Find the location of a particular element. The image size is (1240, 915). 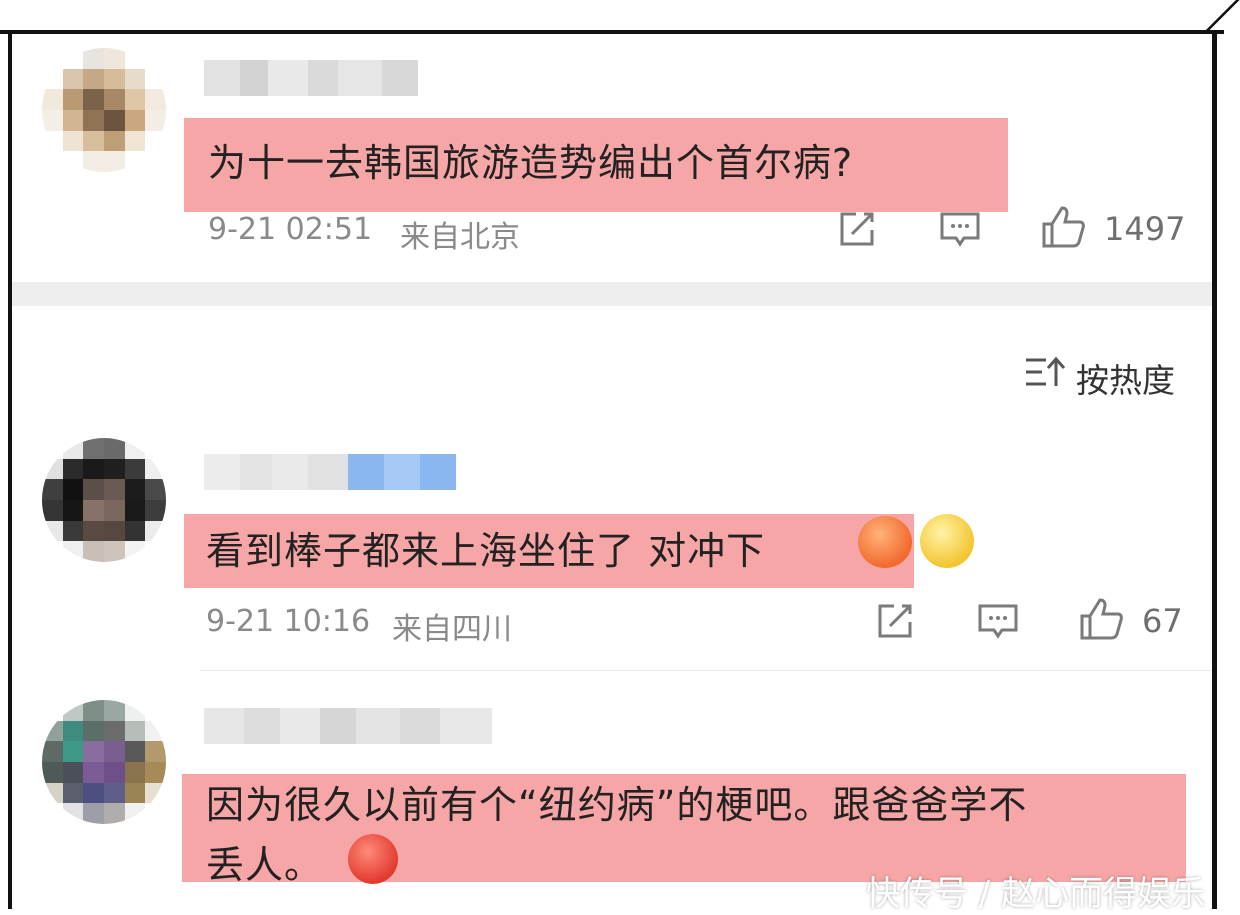

sort-icon is located at coordinates (1045, 372).